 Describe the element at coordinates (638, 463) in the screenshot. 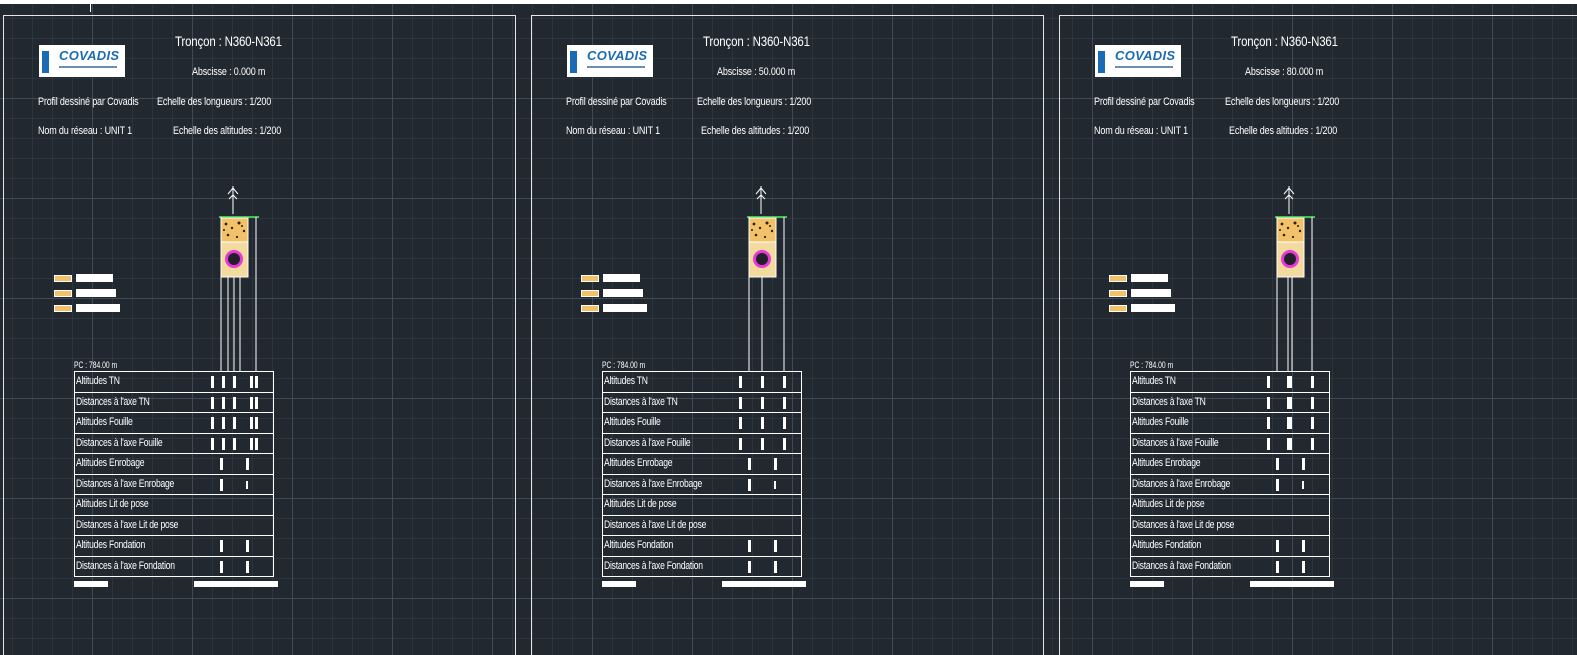

I see `table-row-label: Altitudes Enrobage` at that location.